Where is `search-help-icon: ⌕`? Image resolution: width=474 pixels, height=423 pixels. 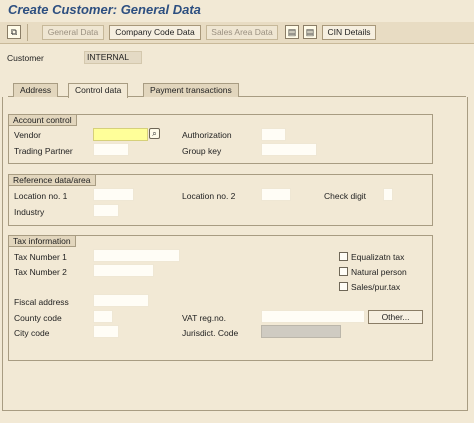 search-help-icon: ⌕ is located at coordinates (154, 133).